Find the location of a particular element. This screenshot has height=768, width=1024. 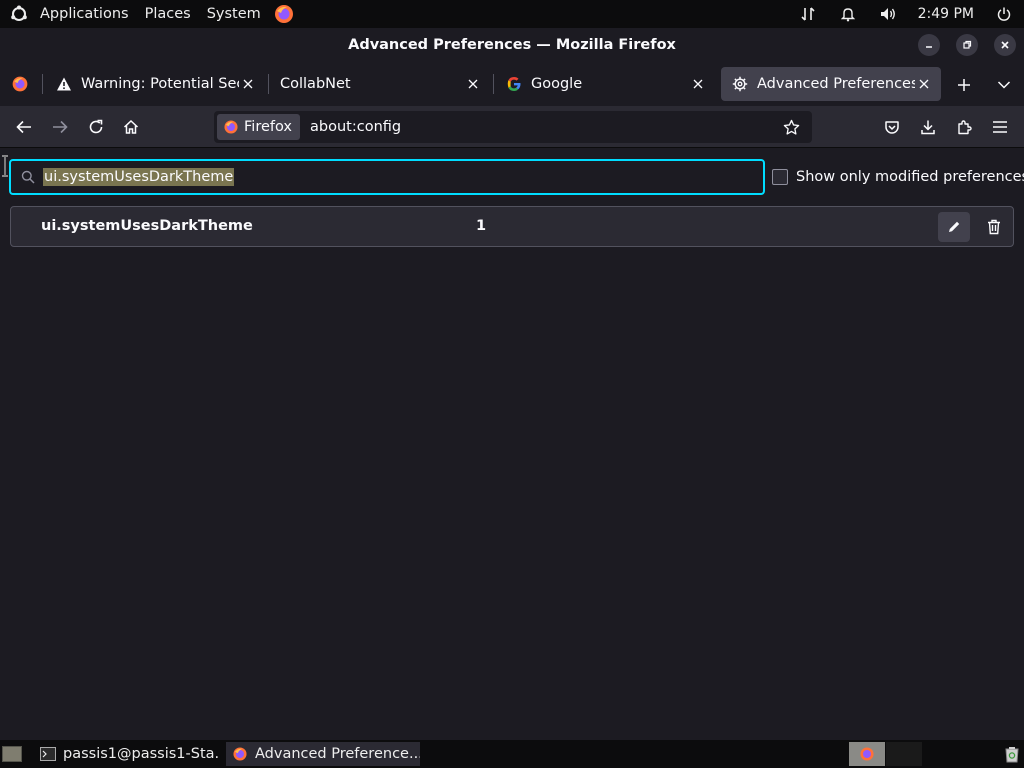

reload-button is located at coordinates (96, 127).